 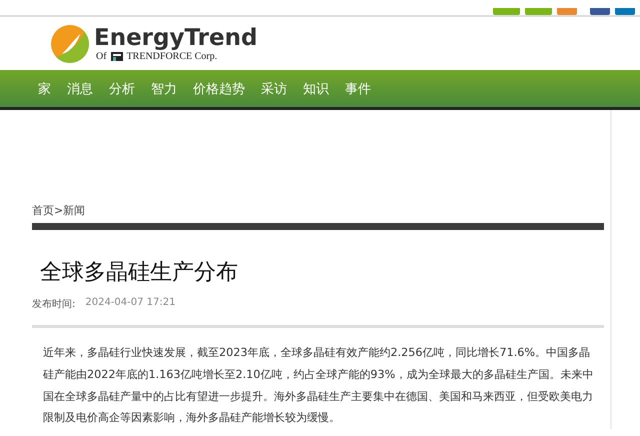 I want to click on publish-date: 2024-04-07 17:21, so click(x=130, y=303).